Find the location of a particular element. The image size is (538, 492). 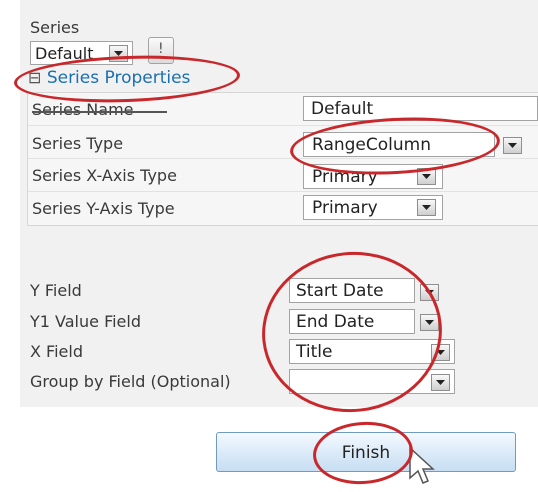

grid-divider is located at coordinates (283, 191).